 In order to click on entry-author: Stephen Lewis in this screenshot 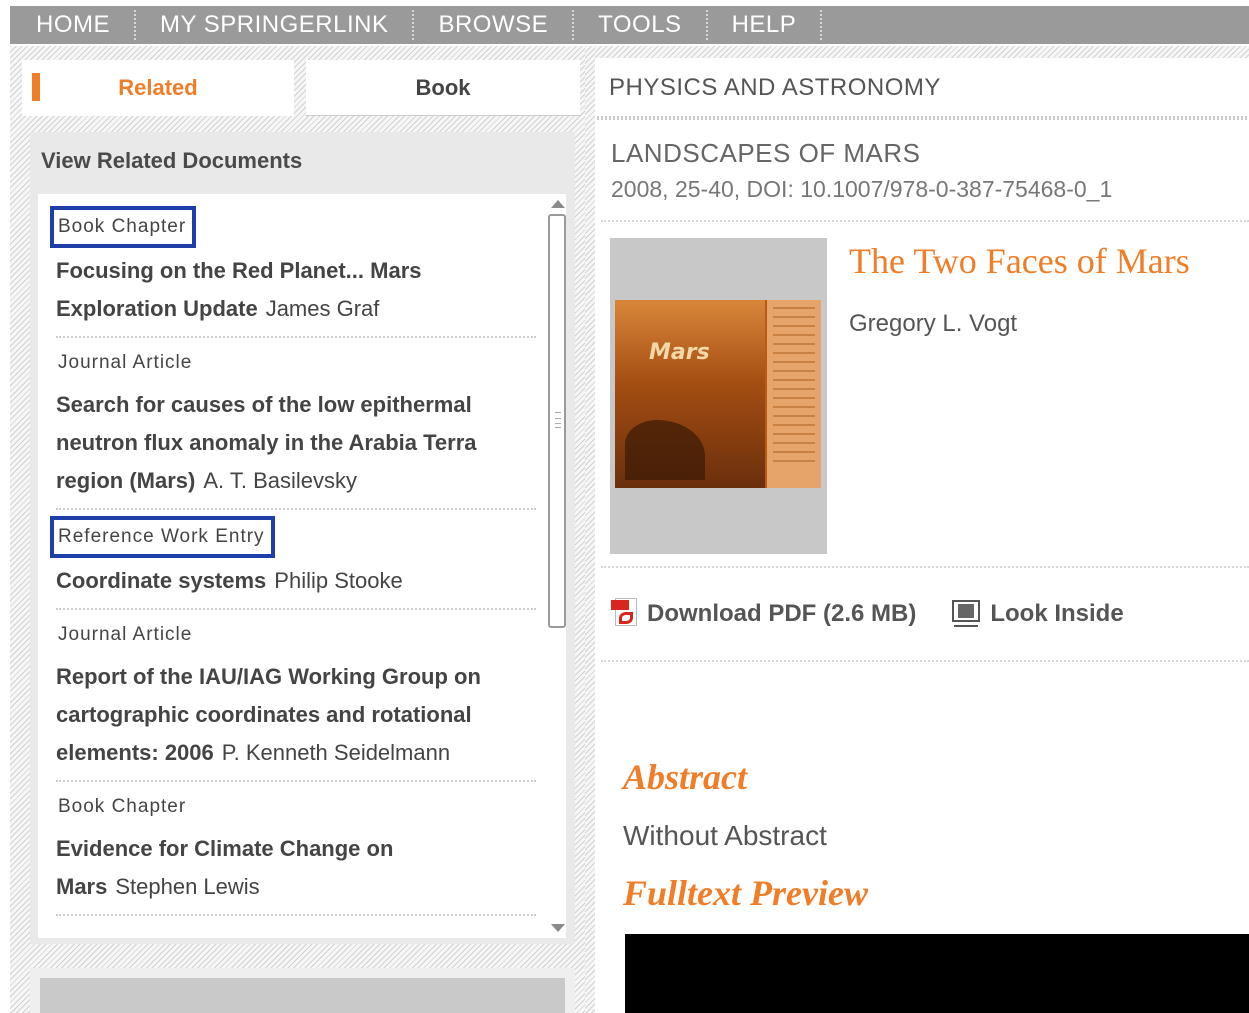, I will do `click(187, 886)`.